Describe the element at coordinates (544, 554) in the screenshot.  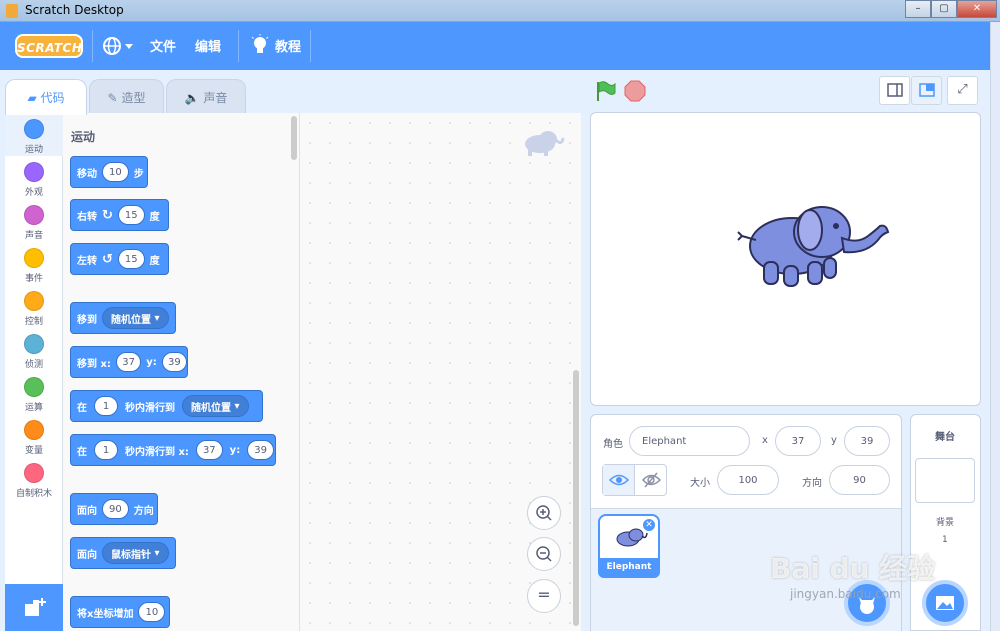
I see `zoom-out-button` at that location.